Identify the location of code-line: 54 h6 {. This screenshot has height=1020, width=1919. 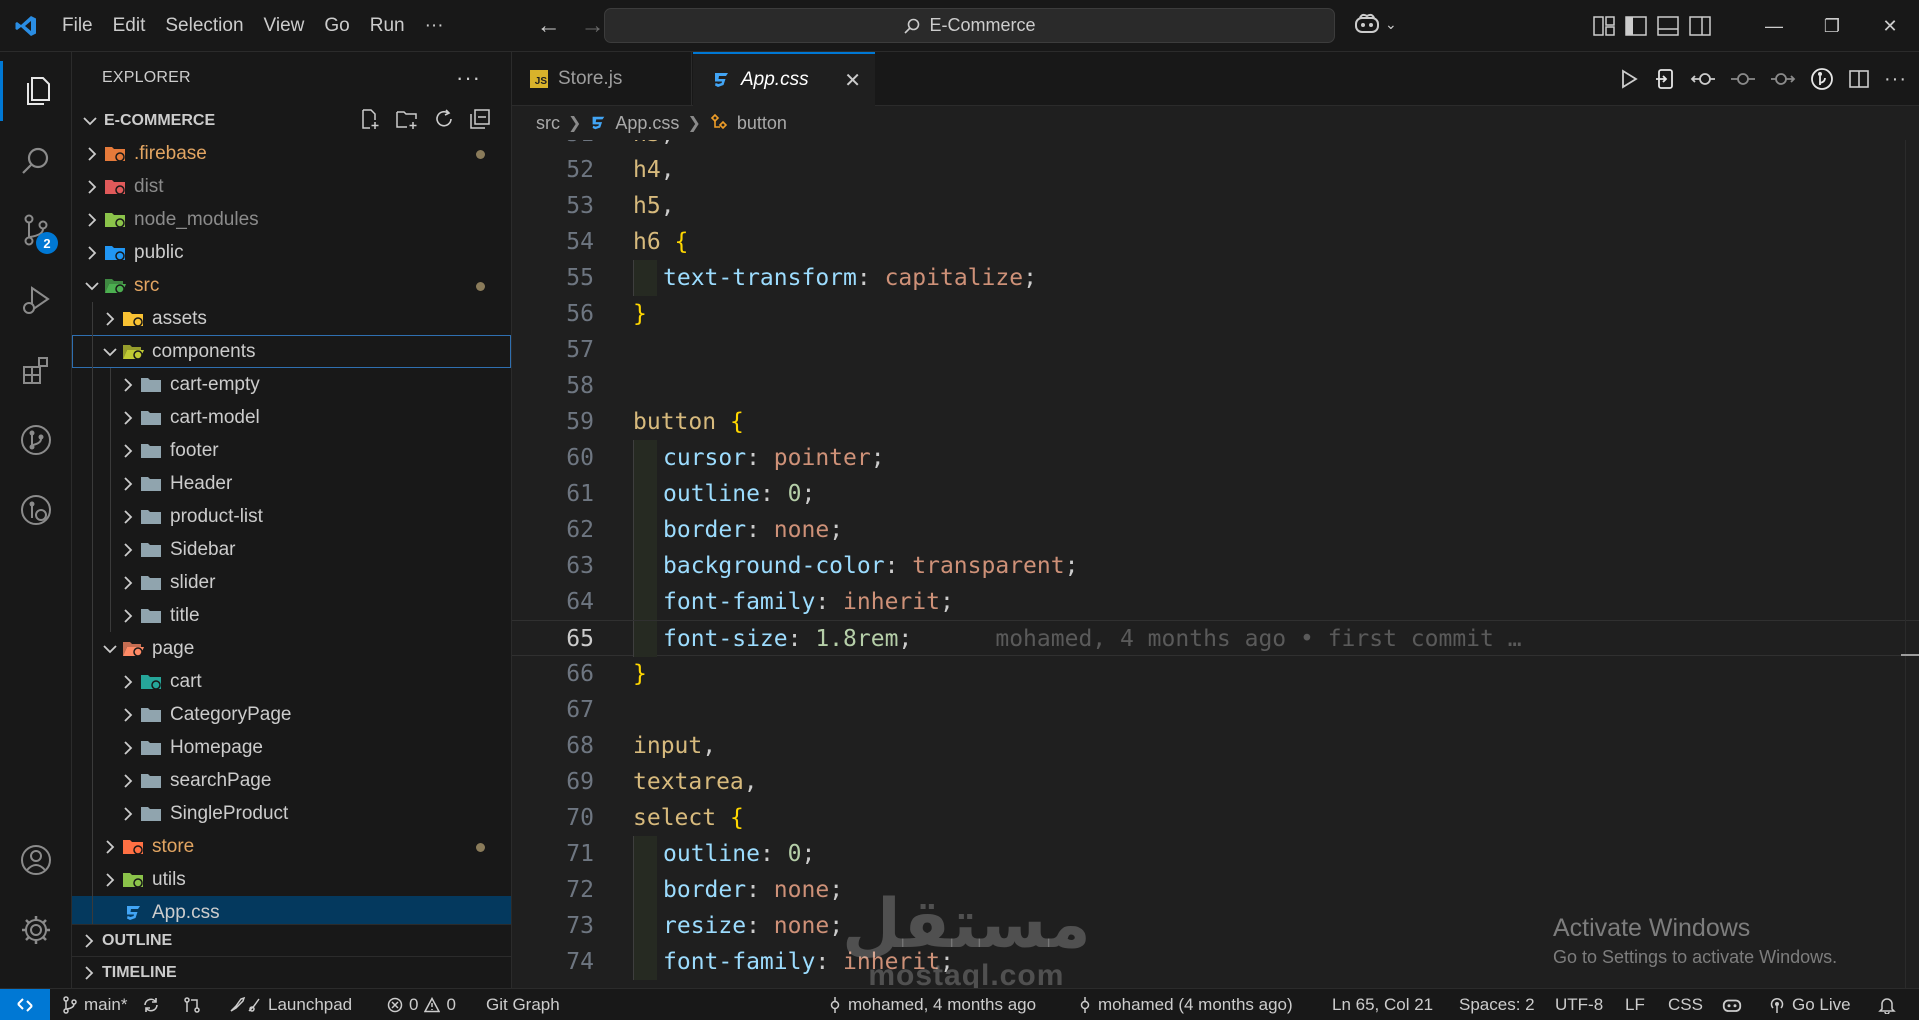
(1215, 242).